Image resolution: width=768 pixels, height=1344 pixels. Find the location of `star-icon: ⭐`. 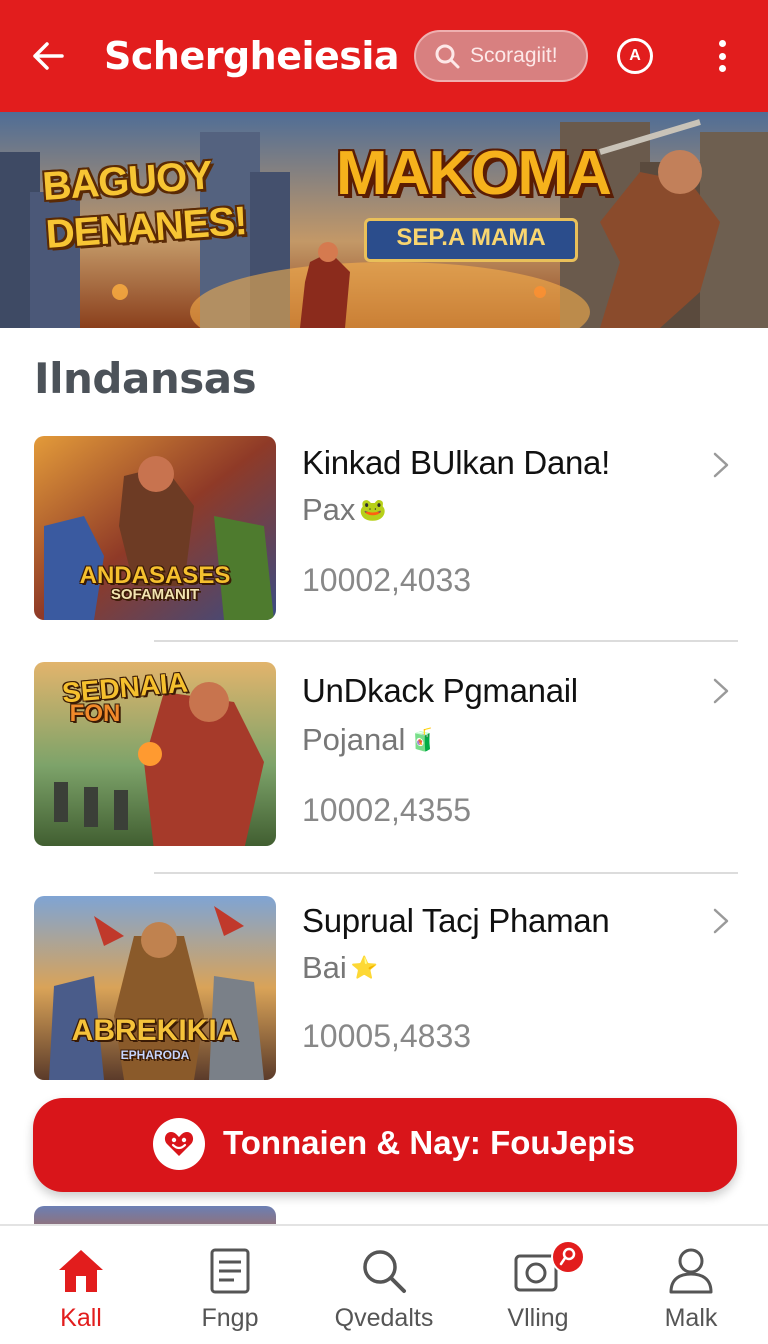

star-icon: ⭐ is located at coordinates (364, 967).